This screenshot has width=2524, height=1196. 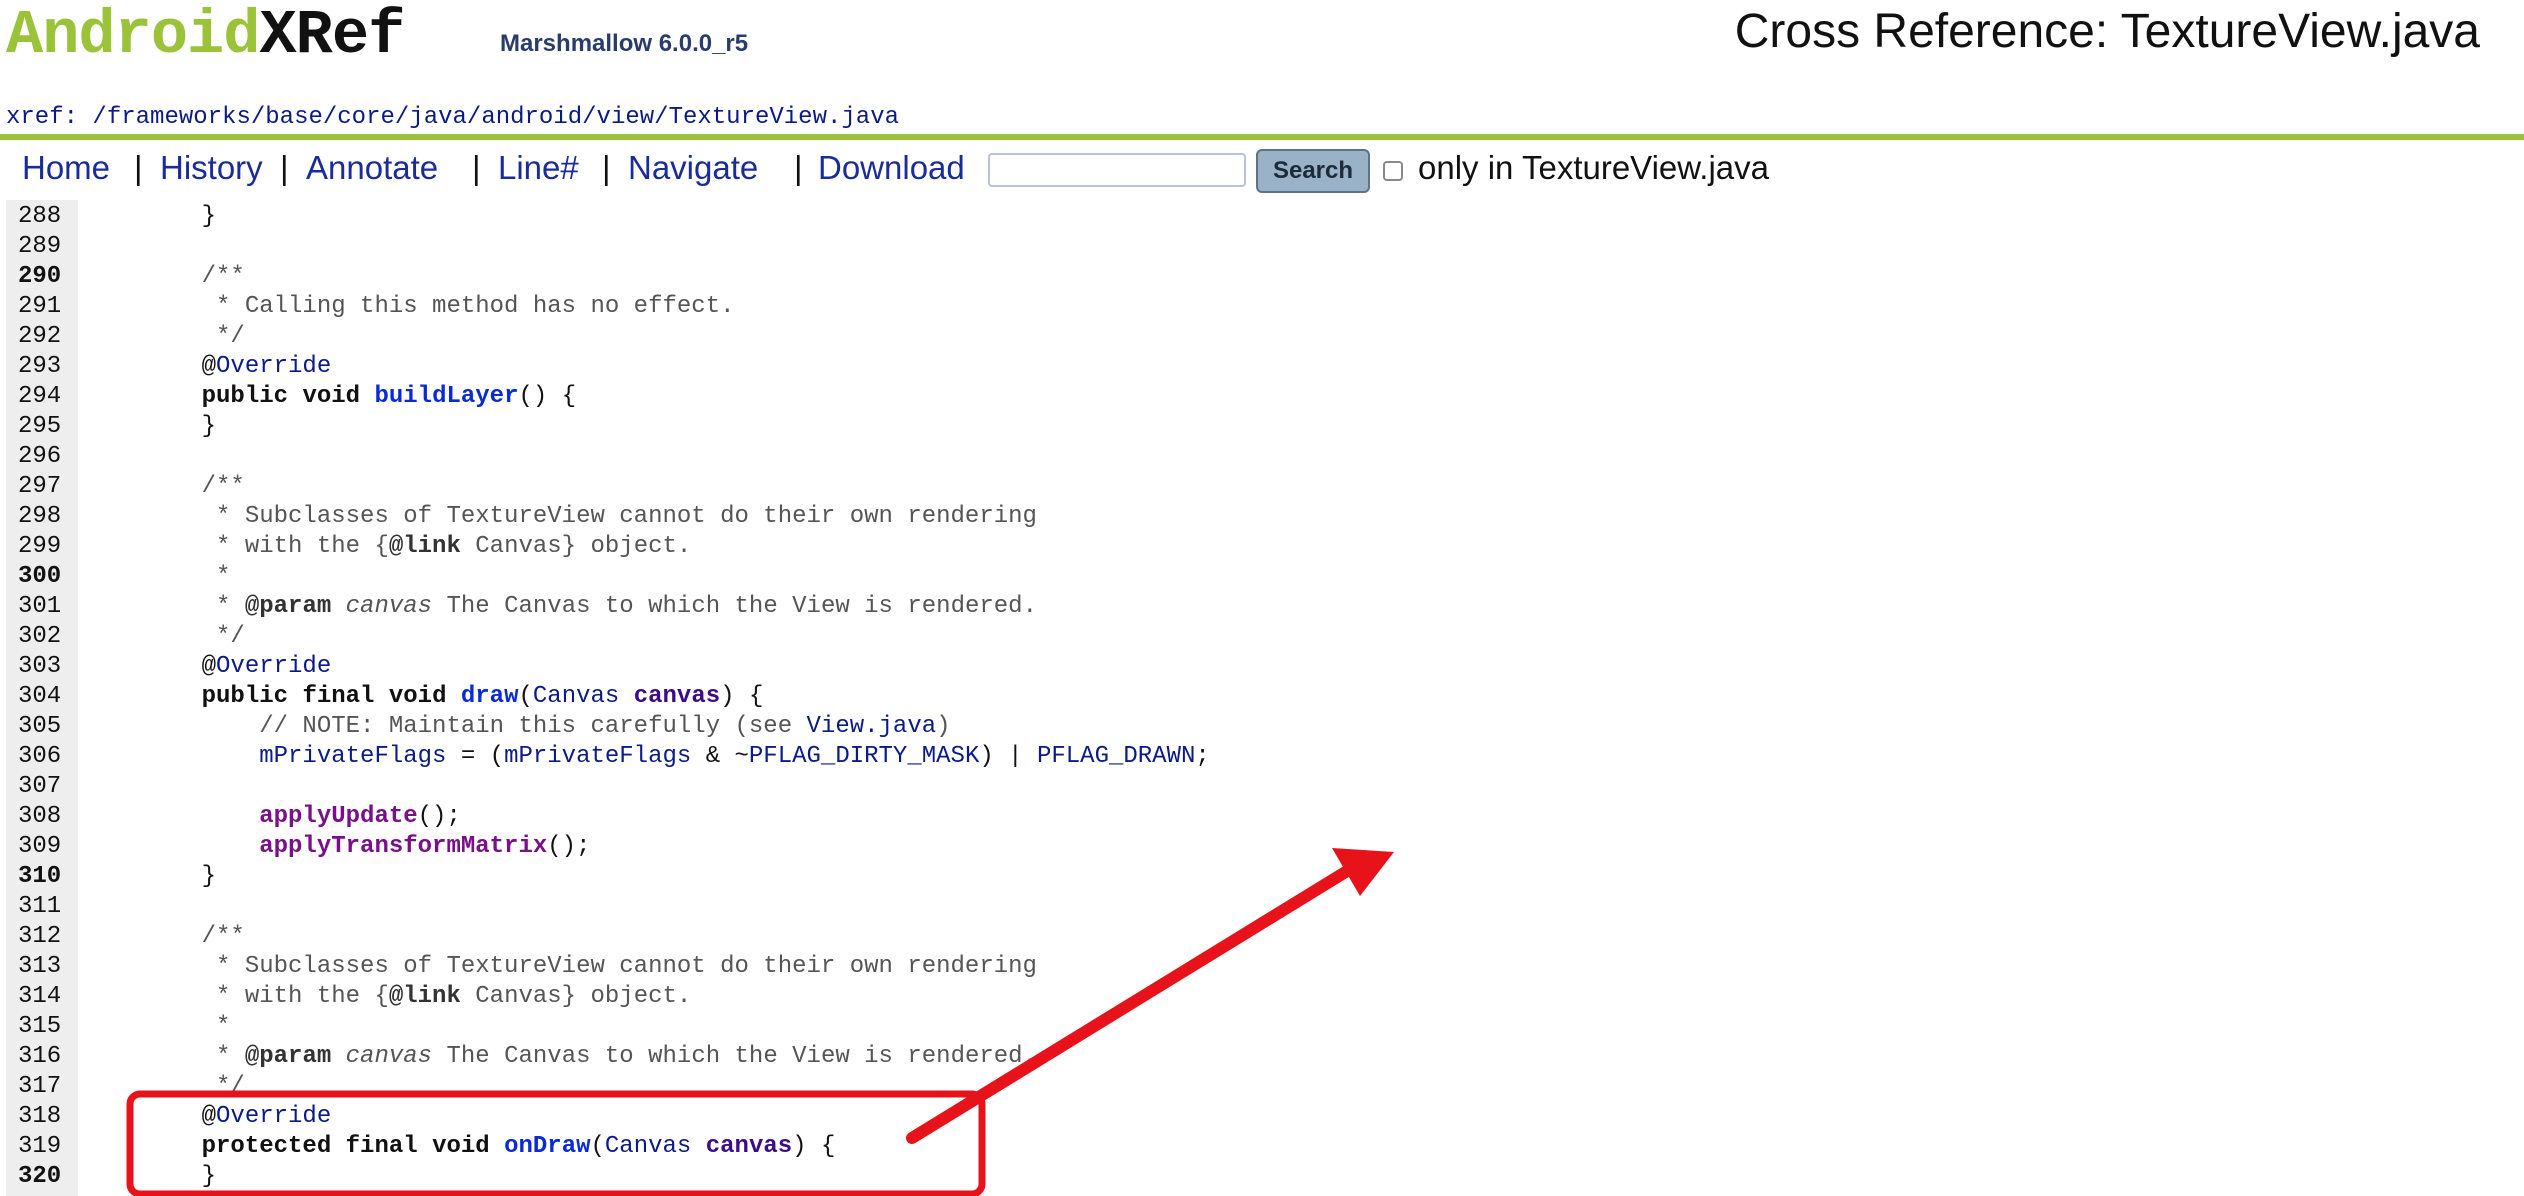 I want to click on line-number-anchor: 304, so click(x=48, y=697).